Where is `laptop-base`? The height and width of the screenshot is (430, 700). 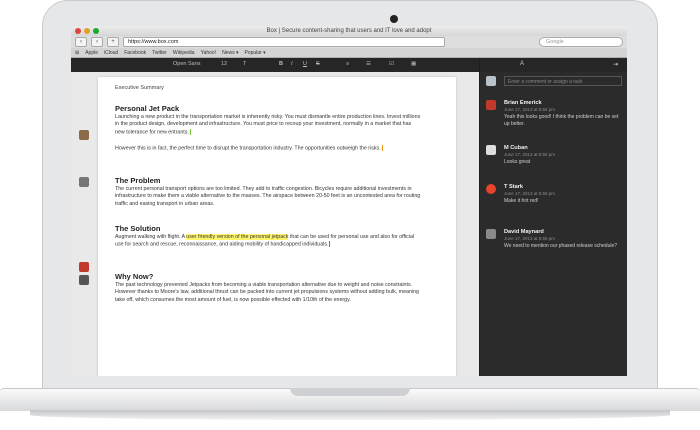
laptop-base is located at coordinates (350, 409).